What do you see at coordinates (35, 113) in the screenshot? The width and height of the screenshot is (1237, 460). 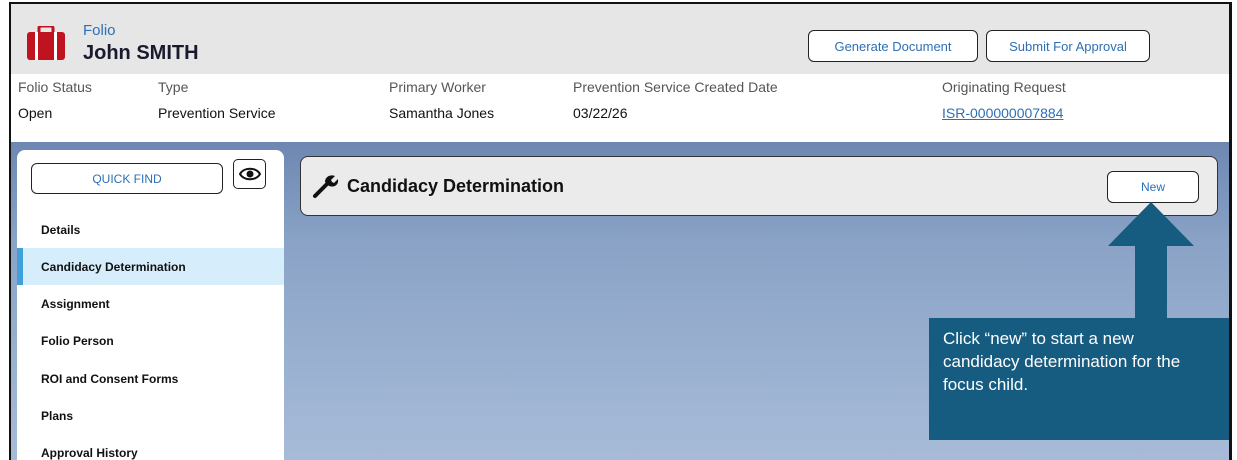 I see `field-value: Open` at bounding box center [35, 113].